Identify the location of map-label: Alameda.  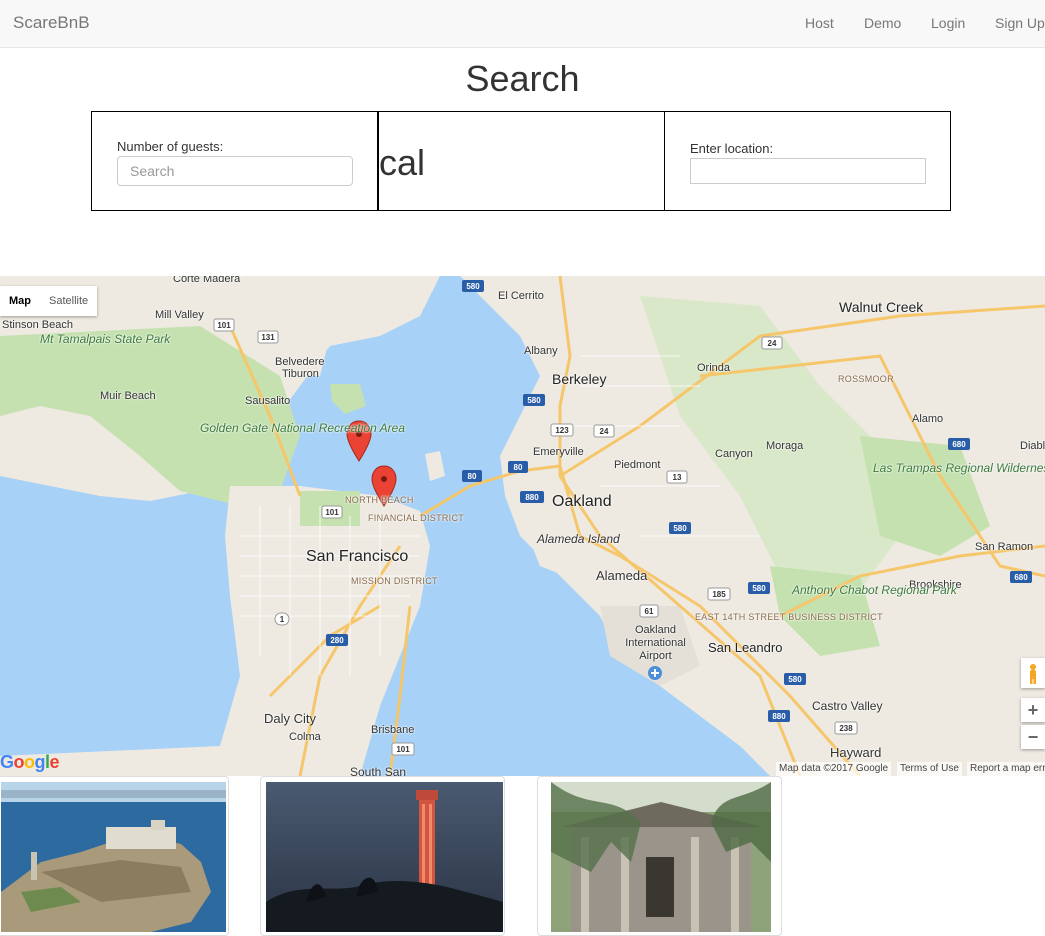
(622, 575).